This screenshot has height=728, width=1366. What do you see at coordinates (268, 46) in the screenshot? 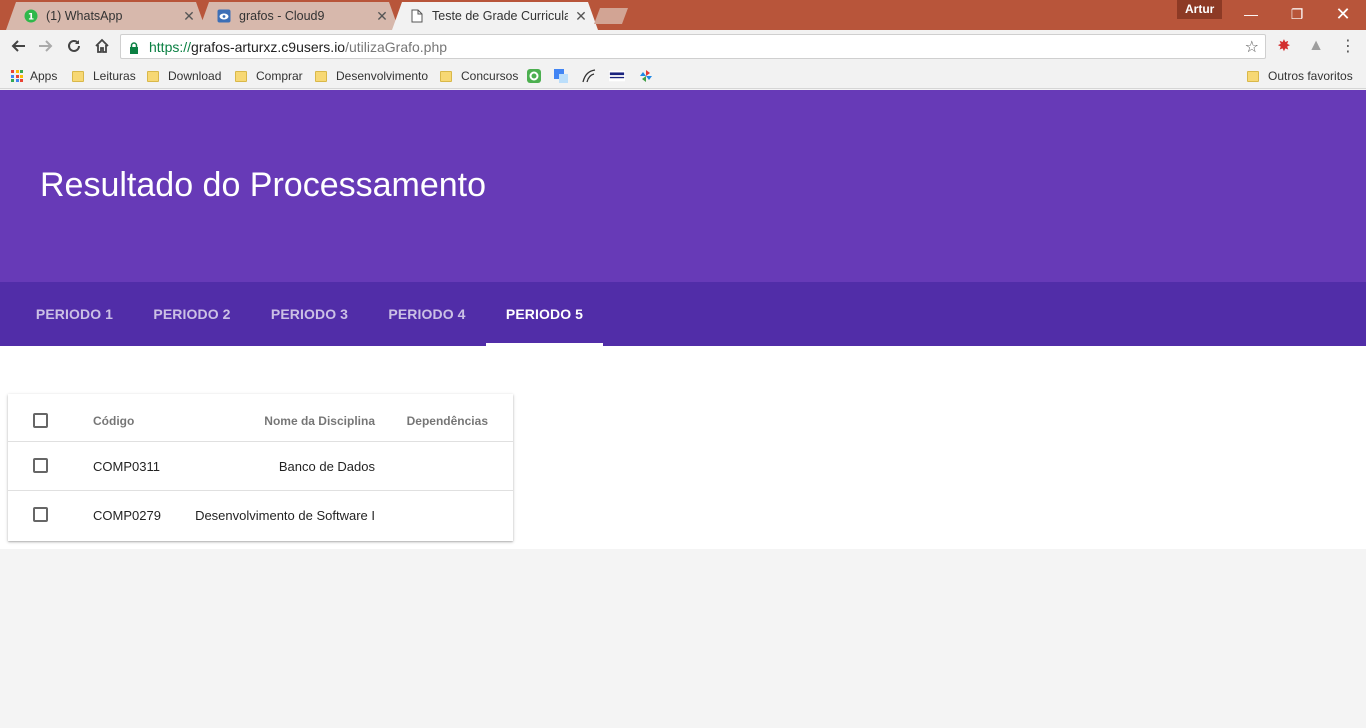
I see `url-host: grafos-arturxz.c9users.io` at bounding box center [268, 46].